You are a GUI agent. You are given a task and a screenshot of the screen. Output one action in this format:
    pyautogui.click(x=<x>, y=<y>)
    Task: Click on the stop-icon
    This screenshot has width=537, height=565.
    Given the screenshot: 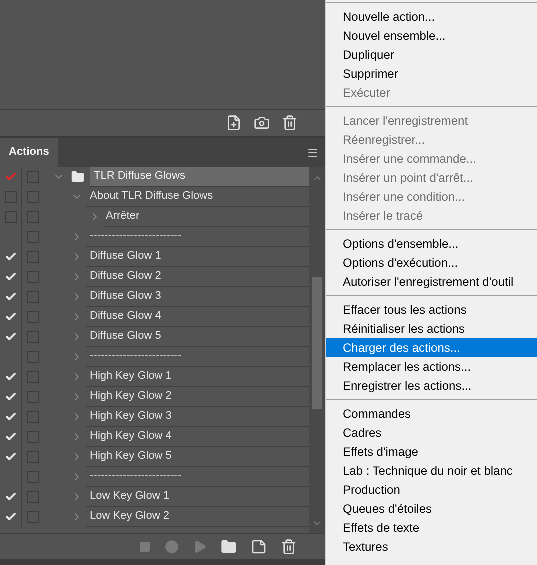 What is the action you would take?
    pyautogui.click(x=145, y=546)
    